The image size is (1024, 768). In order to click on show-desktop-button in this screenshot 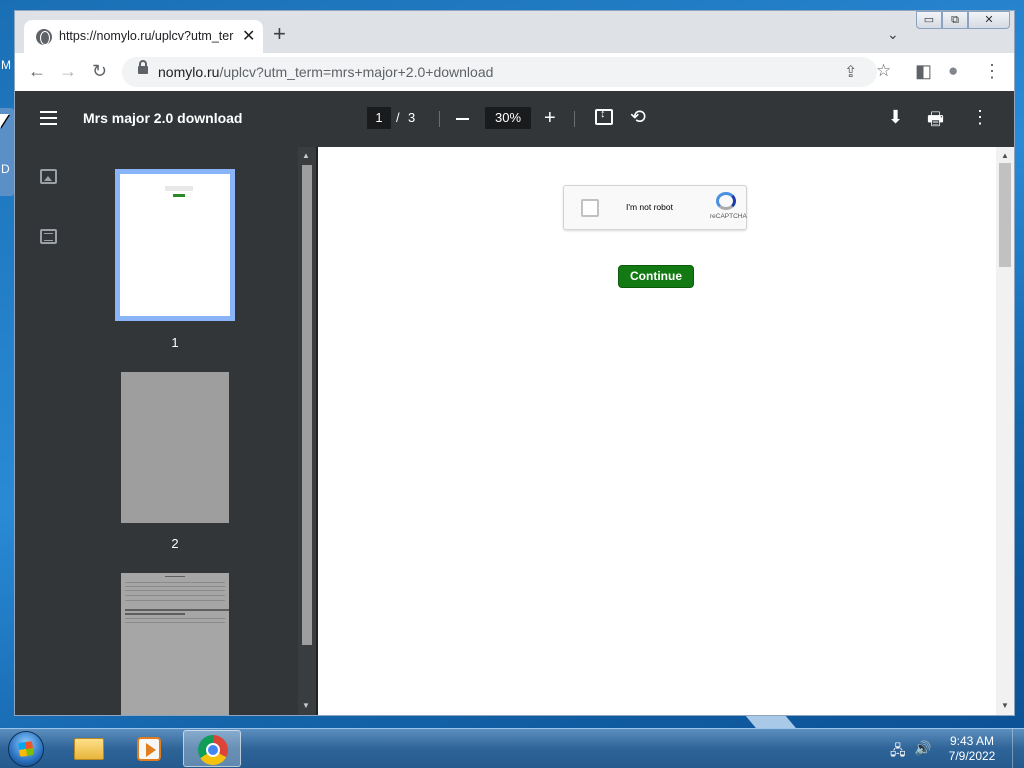, I will do `click(1018, 748)`.